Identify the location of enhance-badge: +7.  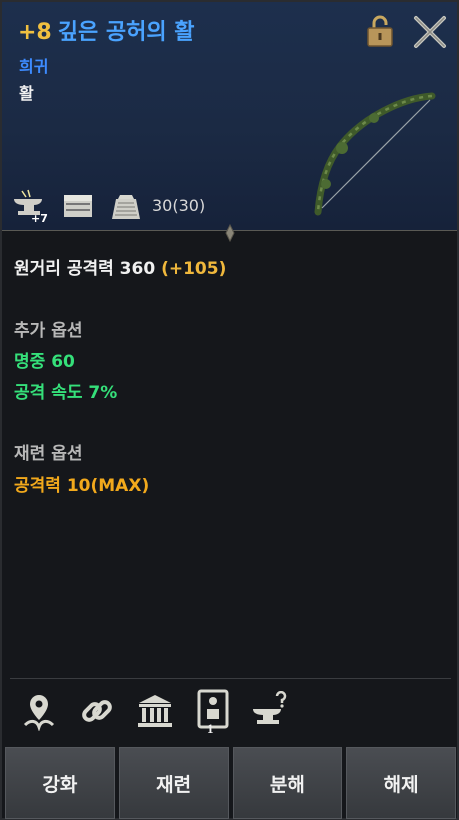
(39, 218).